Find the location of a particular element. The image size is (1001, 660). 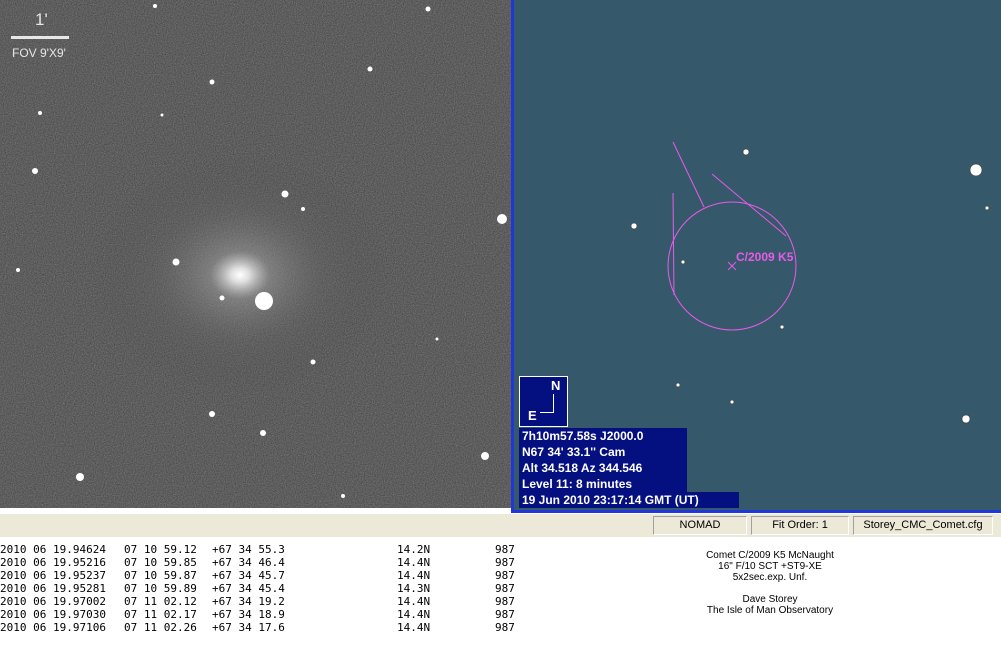

credit-line: 5x2sec.exp. Unf. is located at coordinates (770, 577).